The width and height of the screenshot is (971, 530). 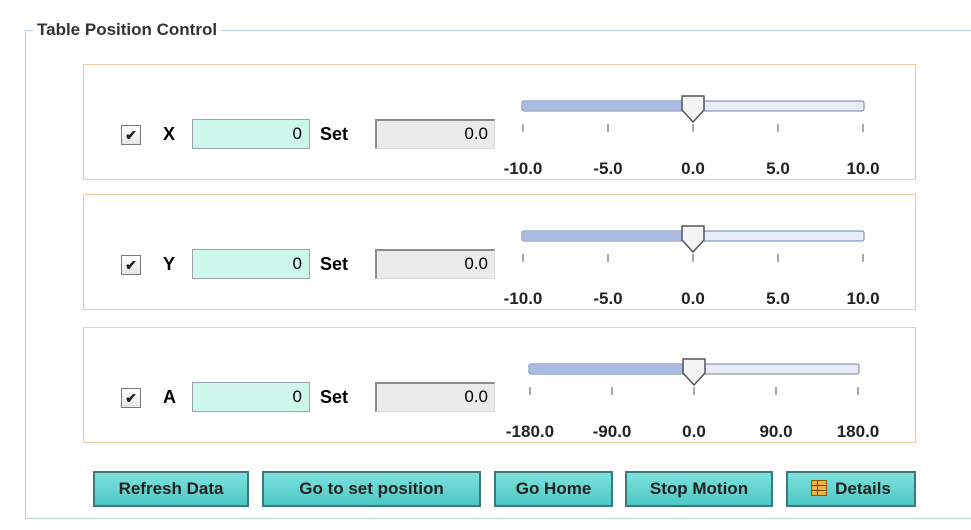 What do you see at coordinates (775, 431) in the screenshot?
I see `tick-label: 90.0` at bounding box center [775, 431].